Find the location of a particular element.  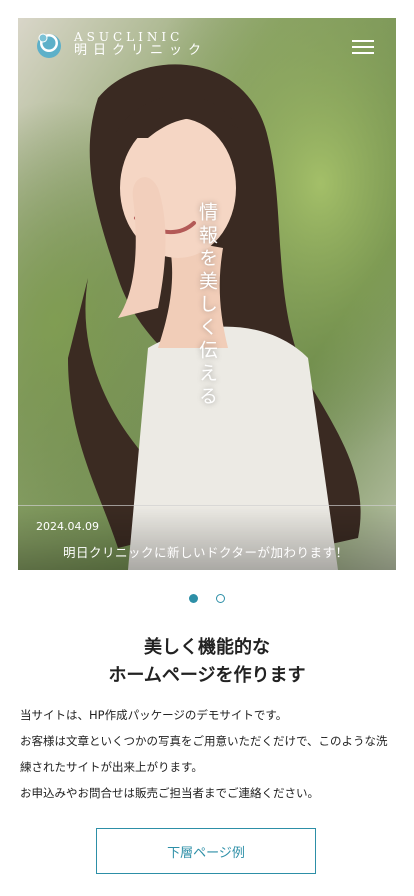

subpage-example-button: 下層ページ例 is located at coordinates (206, 851).